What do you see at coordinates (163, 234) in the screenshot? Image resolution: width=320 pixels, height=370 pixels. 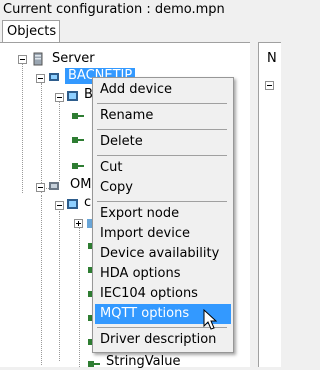 I see `menu-item-import-device: Import device` at bounding box center [163, 234].